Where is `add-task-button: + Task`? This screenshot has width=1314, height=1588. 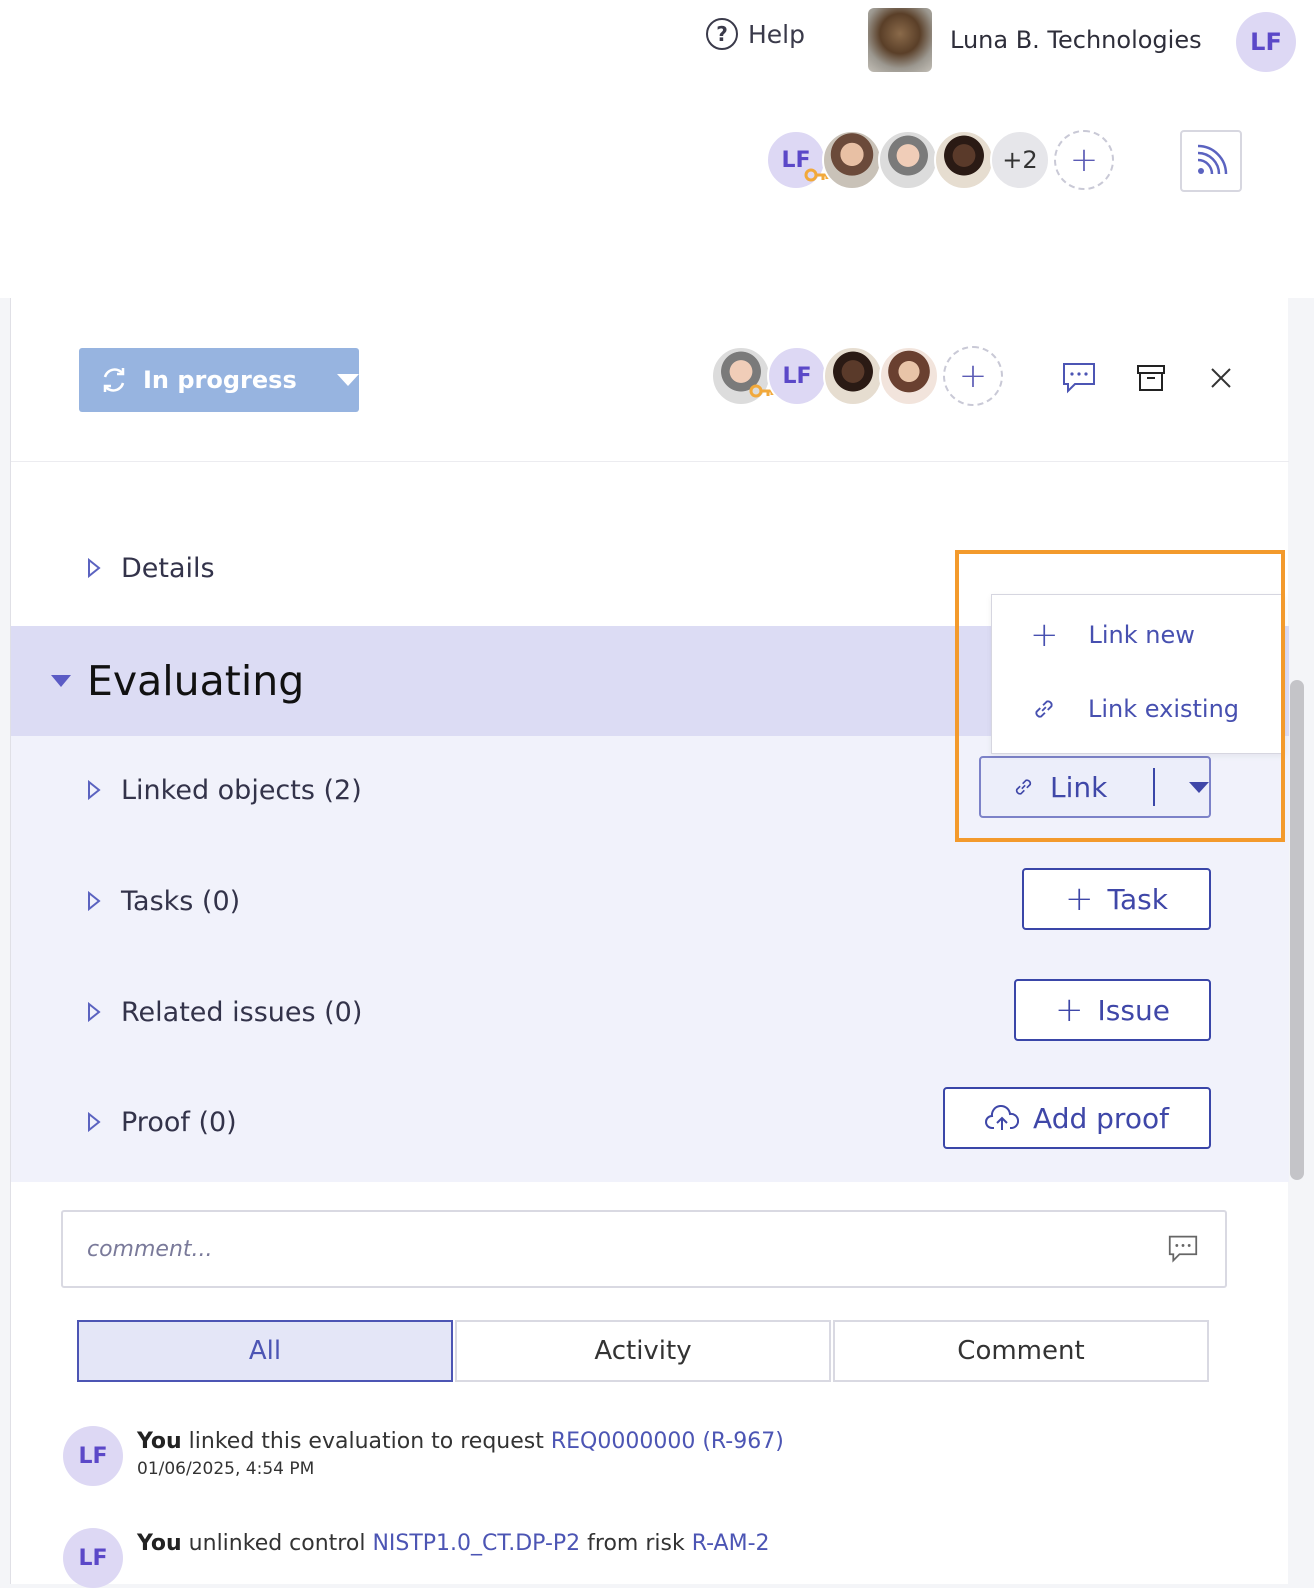 add-task-button: + Task is located at coordinates (1116, 899).